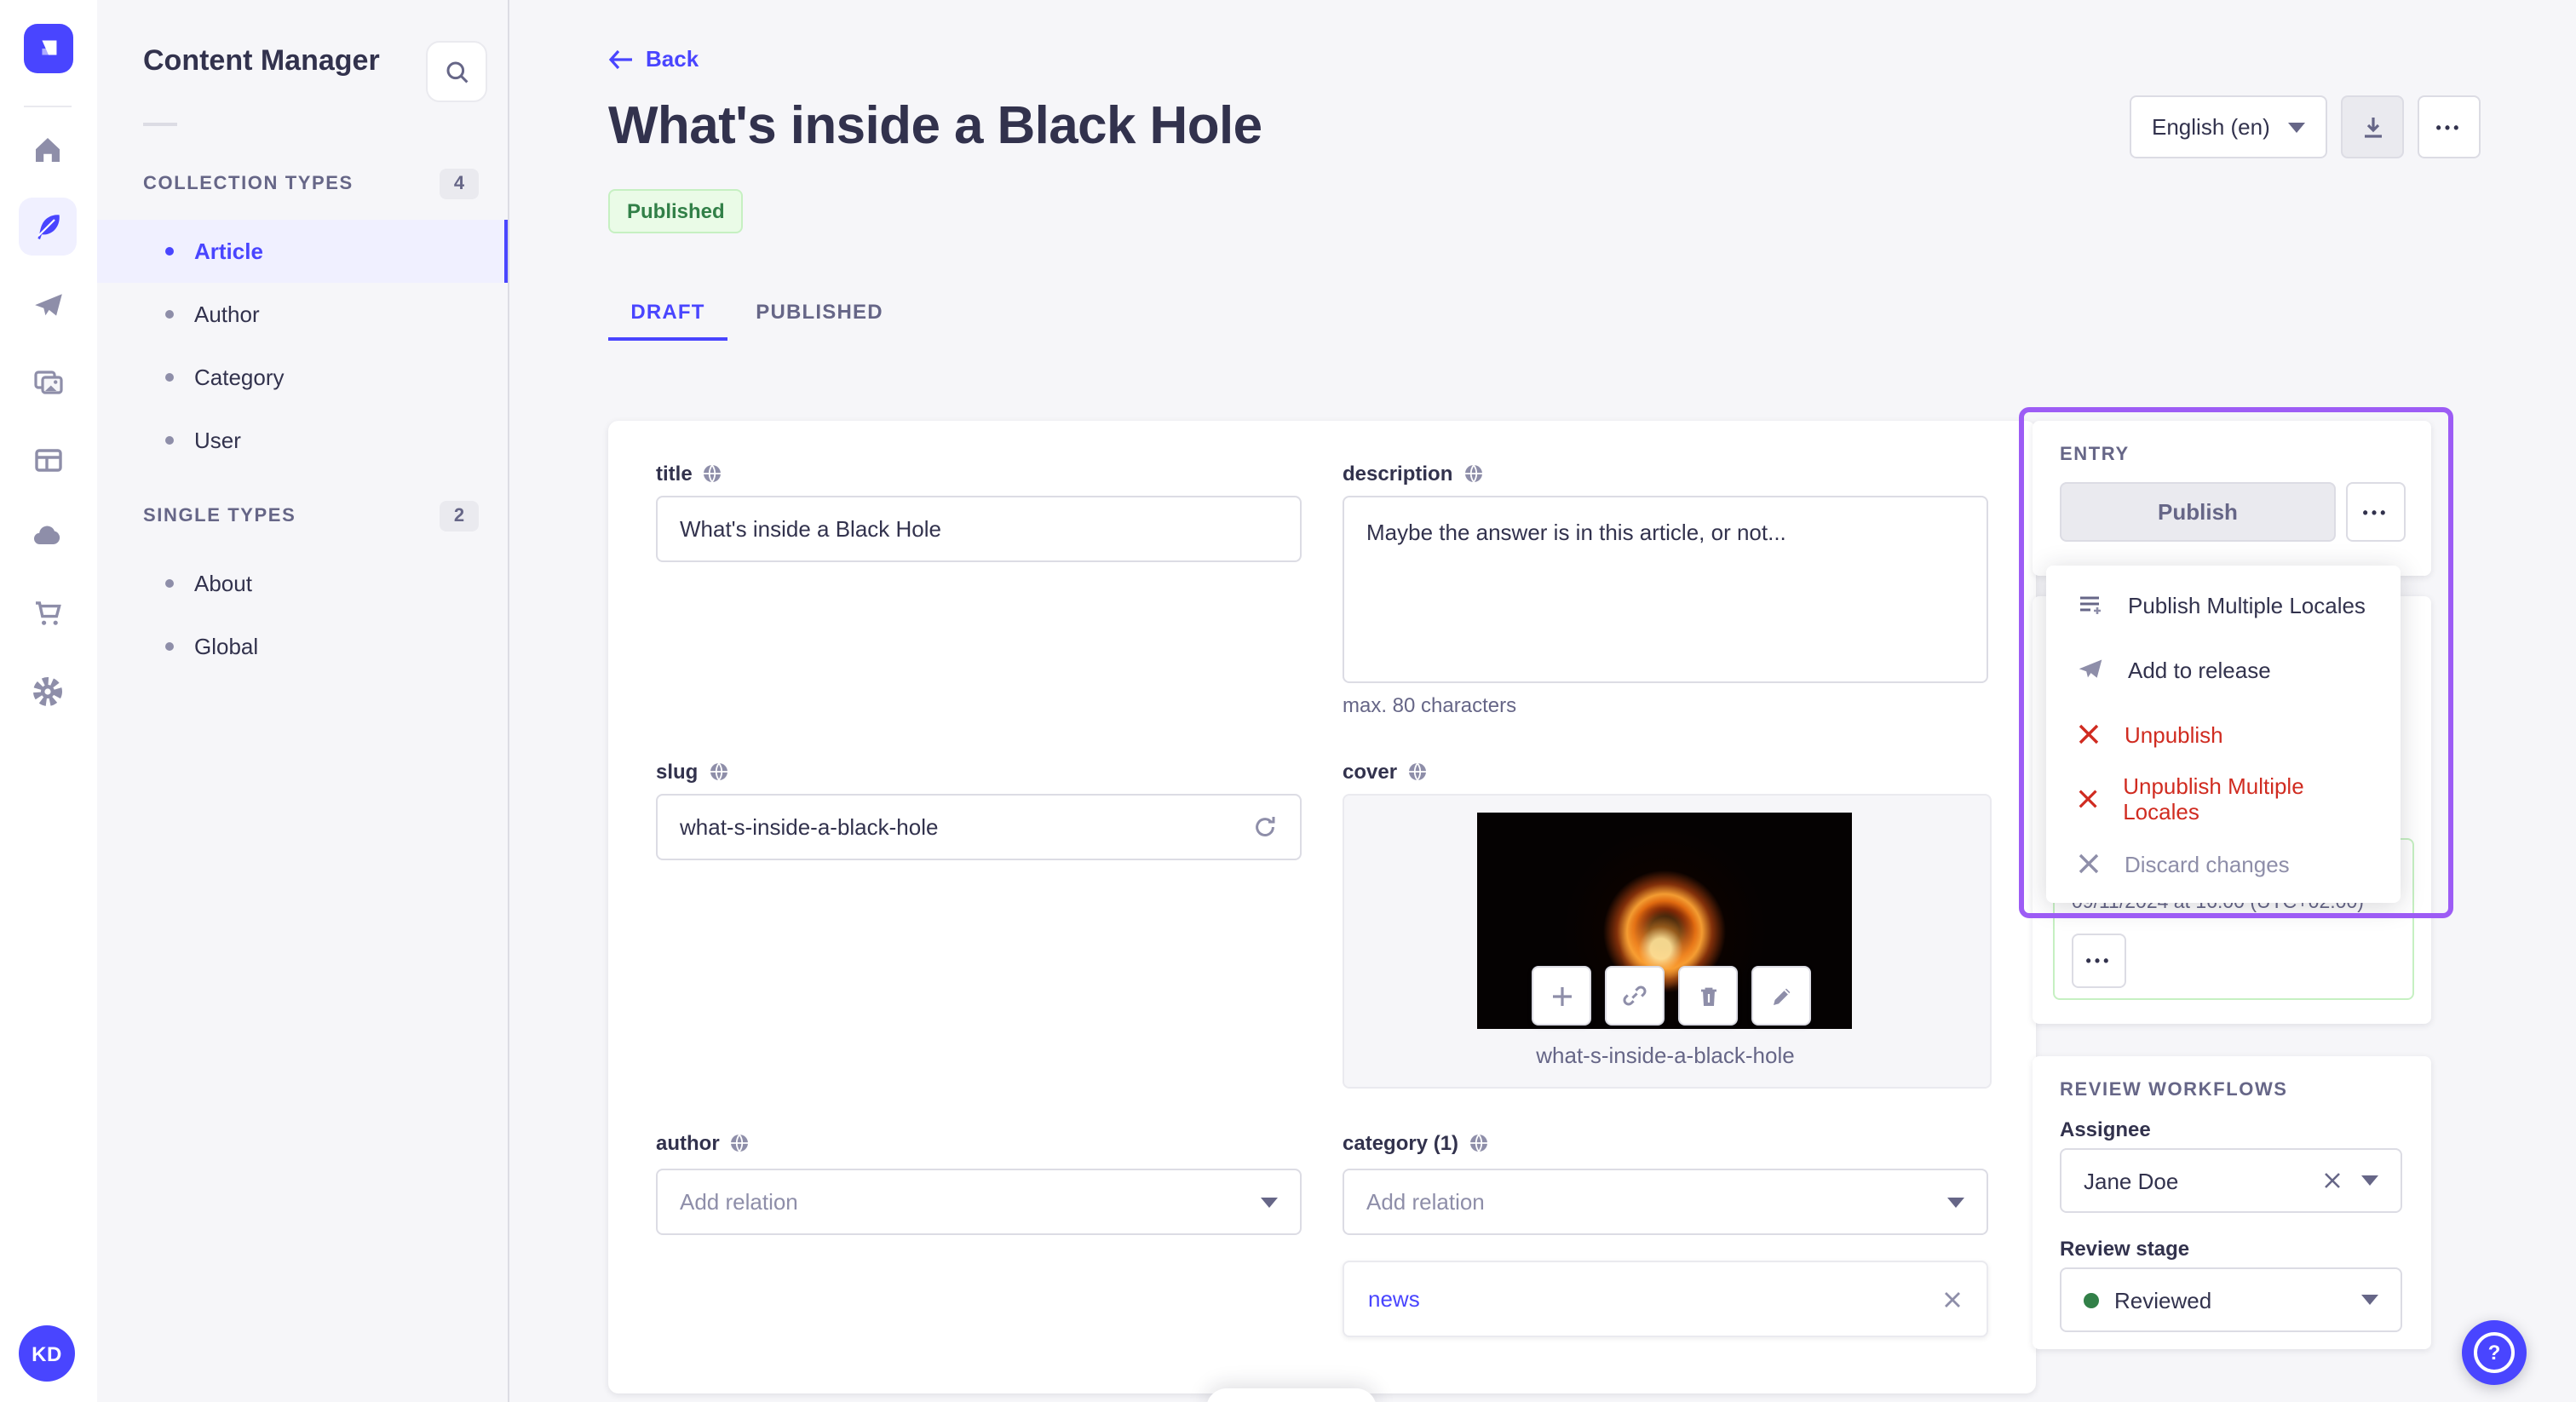 This screenshot has width=2576, height=1402. What do you see at coordinates (2231, 1180) in the screenshot?
I see `assignee-select: Jane Doe` at bounding box center [2231, 1180].